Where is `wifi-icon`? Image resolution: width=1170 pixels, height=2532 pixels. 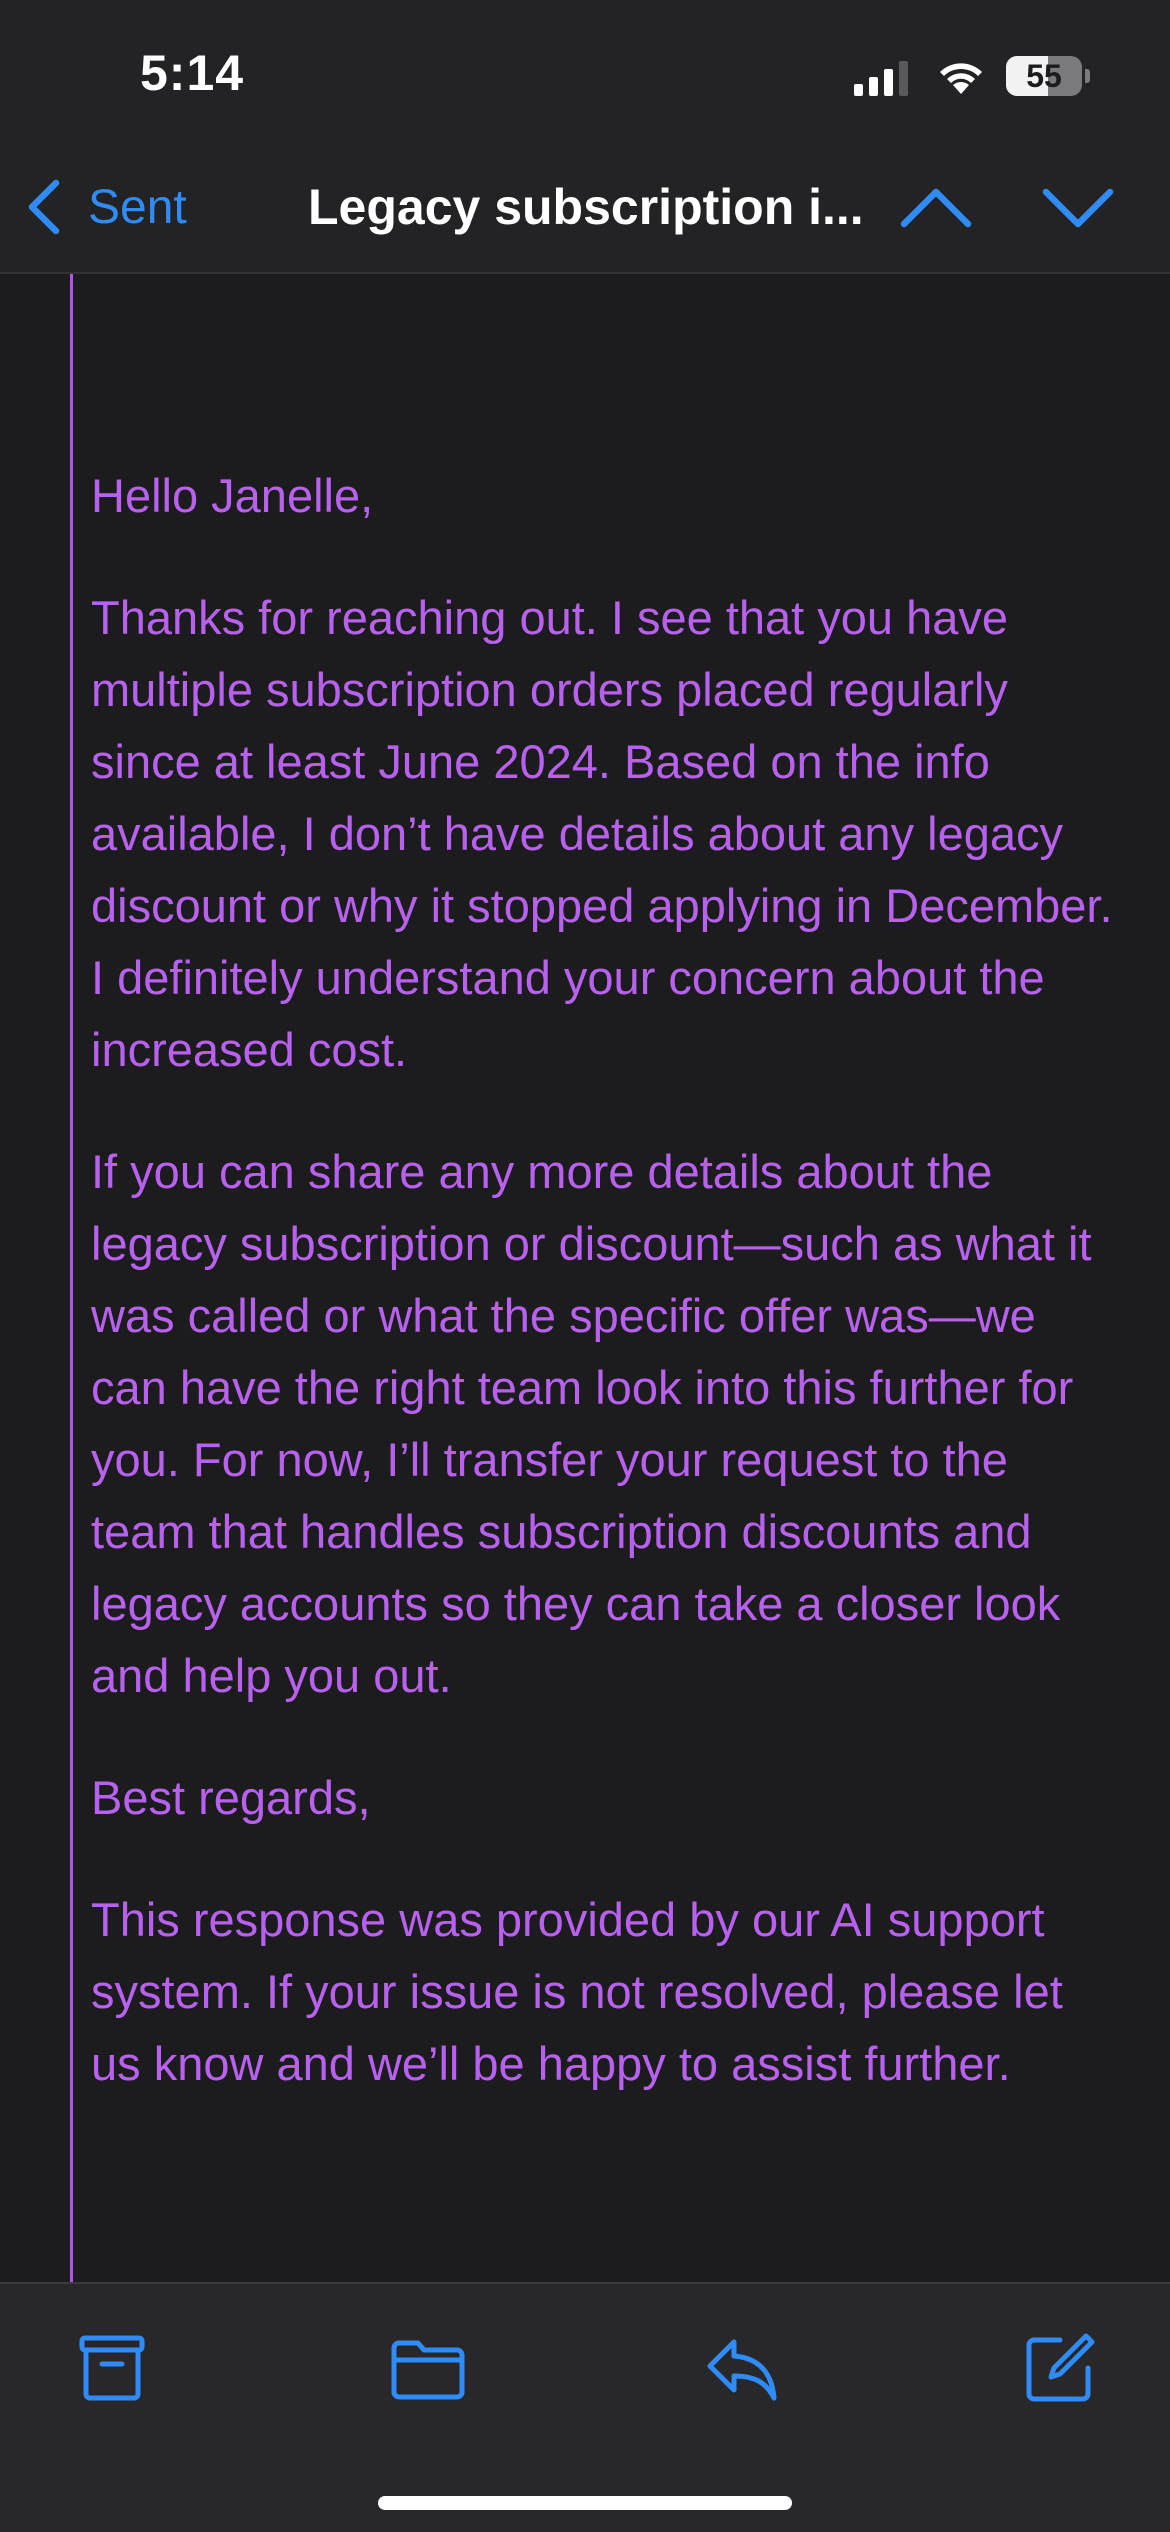 wifi-icon is located at coordinates (961, 78).